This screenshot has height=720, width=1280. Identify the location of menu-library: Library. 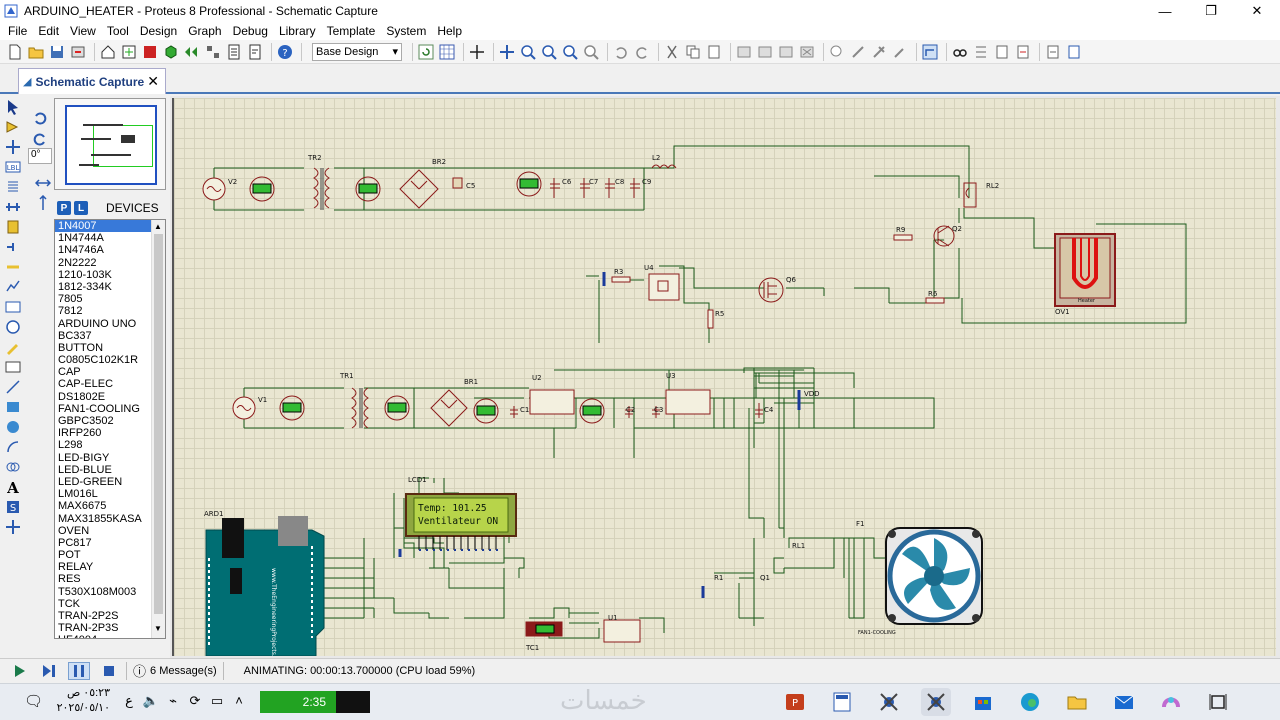
(299, 31).